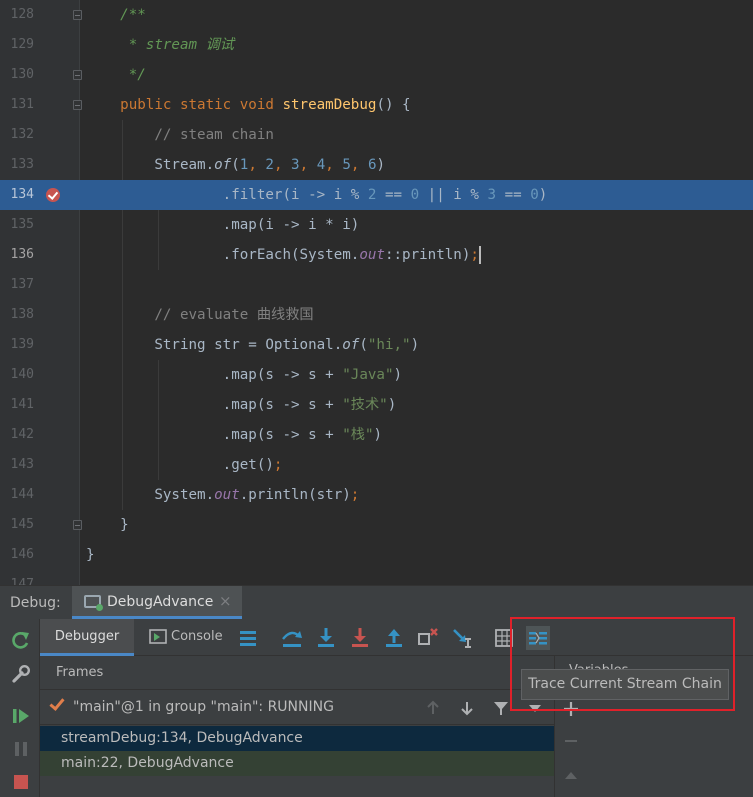 This screenshot has width=753, height=797. I want to click on close-icon: ×, so click(225, 601).